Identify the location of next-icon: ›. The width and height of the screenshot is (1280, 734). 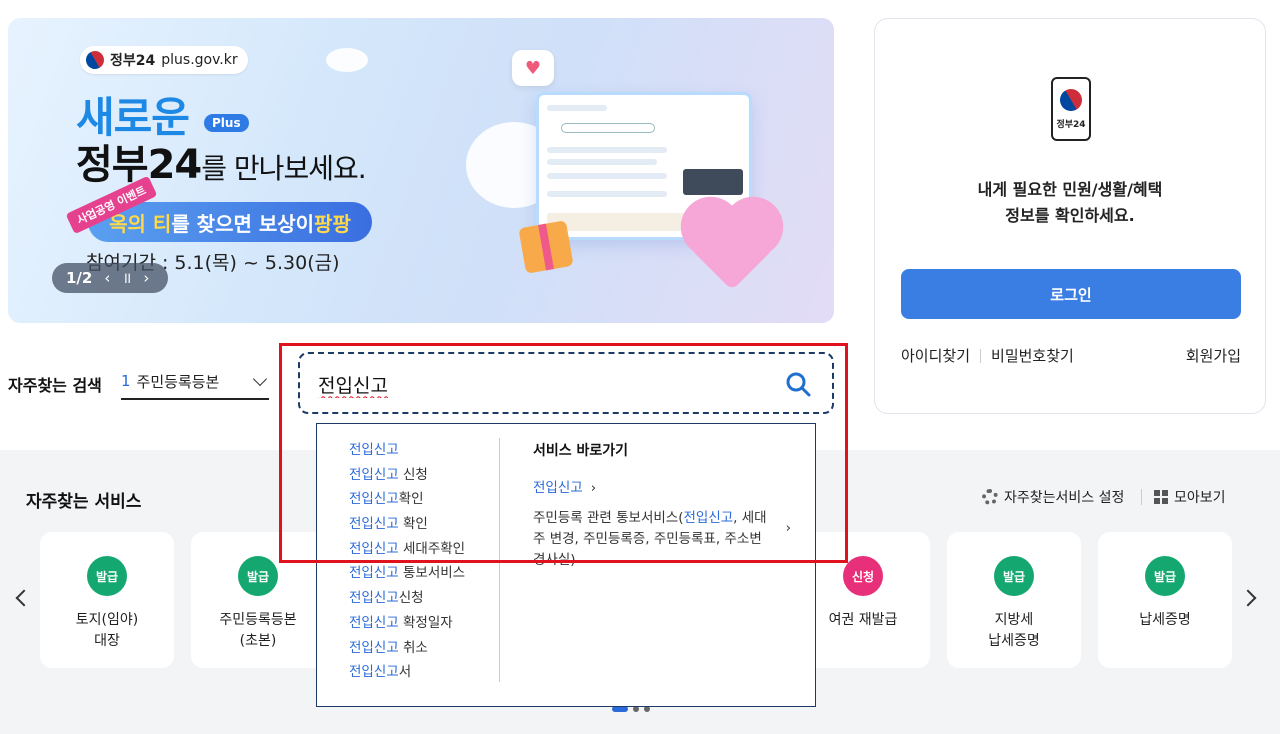
(146, 278).